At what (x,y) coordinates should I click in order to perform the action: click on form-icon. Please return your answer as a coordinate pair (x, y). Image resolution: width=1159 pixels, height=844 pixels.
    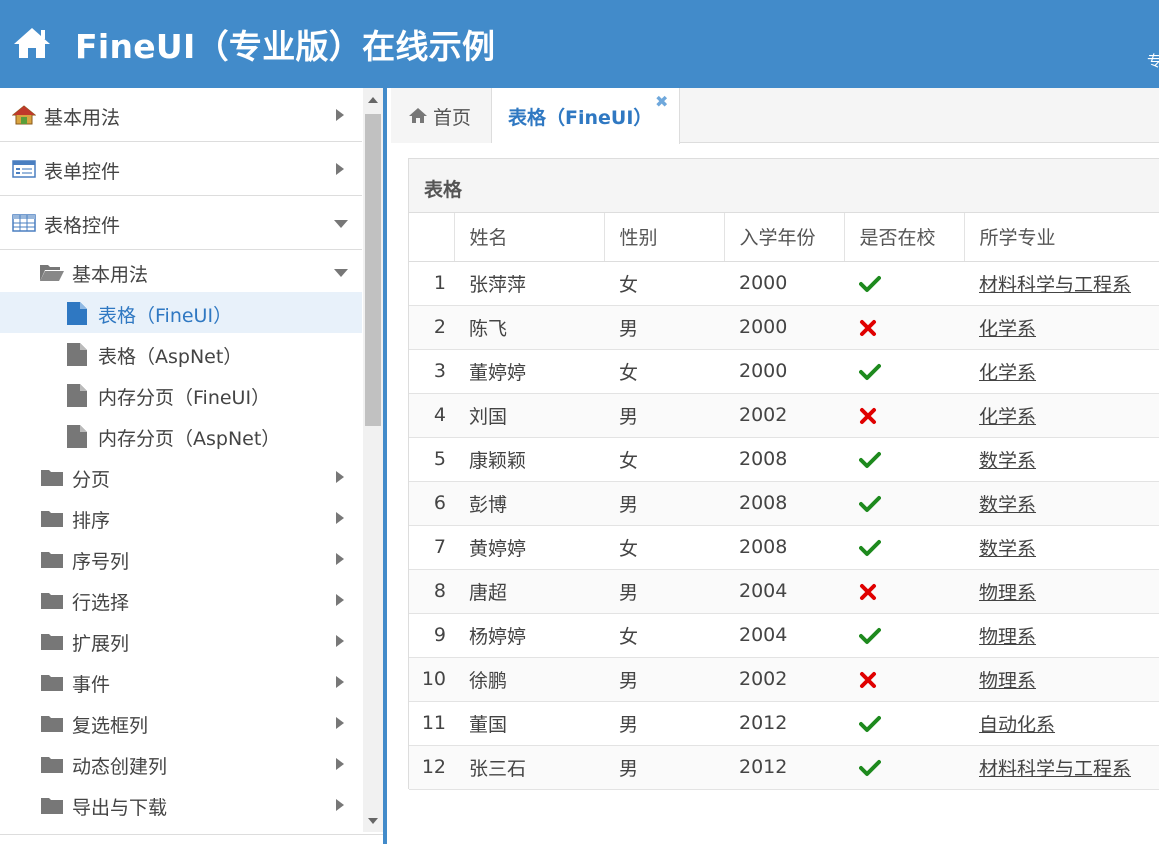
    Looking at the image, I should click on (24, 169).